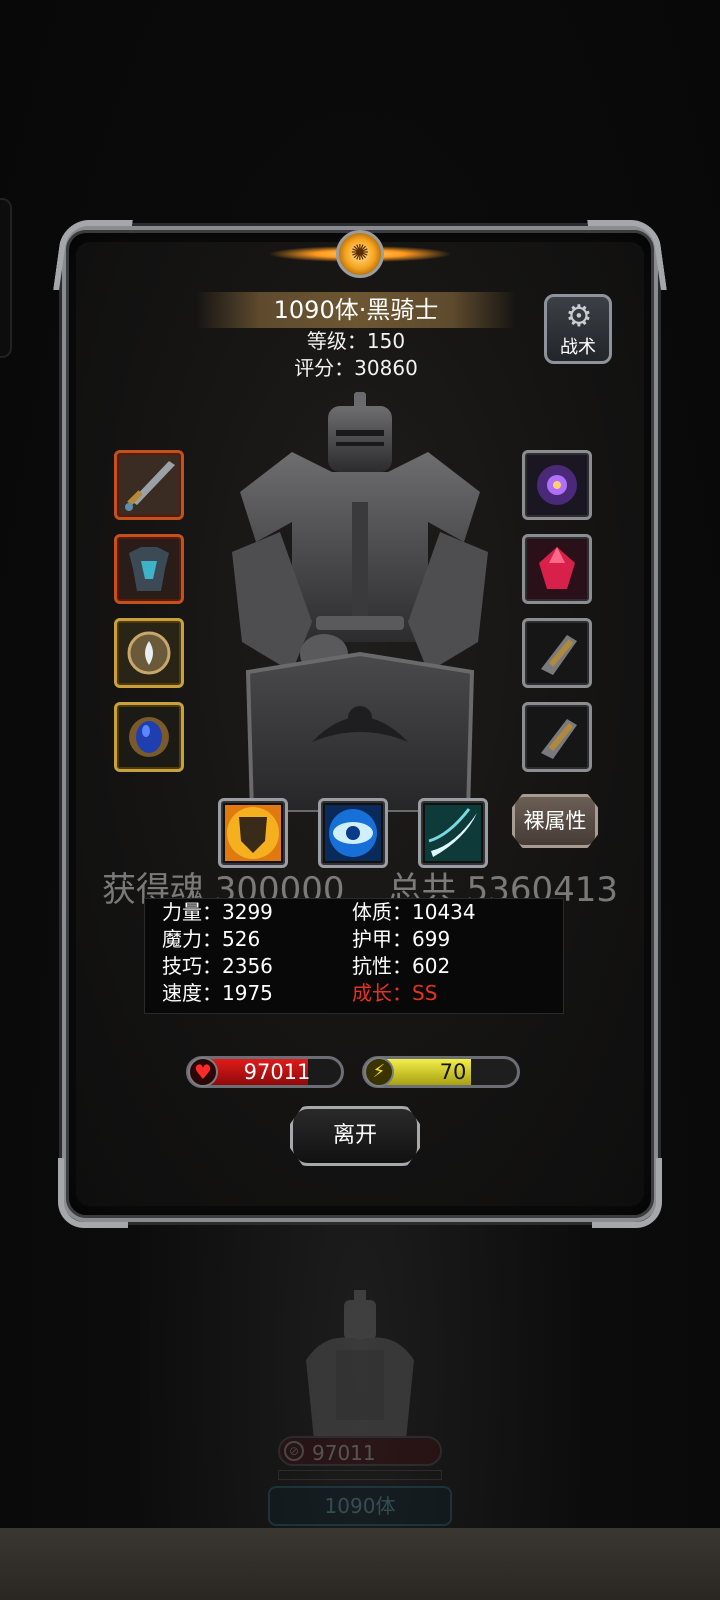 The height and width of the screenshot is (1600, 720). What do you see at coordinates (217, 912) in the screenshot?
I see `stat-strength: 力量：3299` at bounding box center [217, 912].